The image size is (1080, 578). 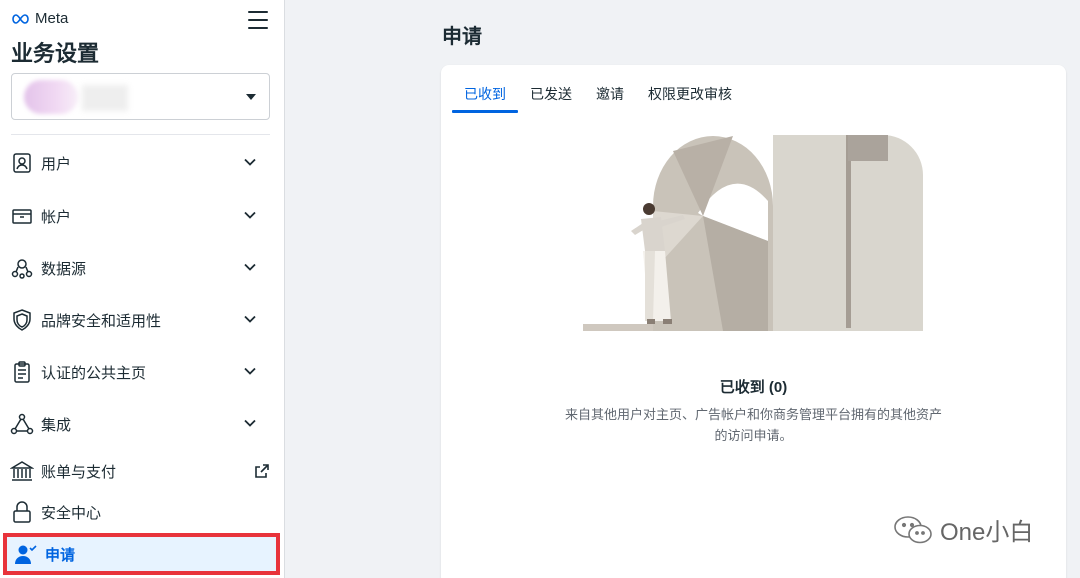 I want to click on watermark-text: One小白, so click(x=987, y=532).